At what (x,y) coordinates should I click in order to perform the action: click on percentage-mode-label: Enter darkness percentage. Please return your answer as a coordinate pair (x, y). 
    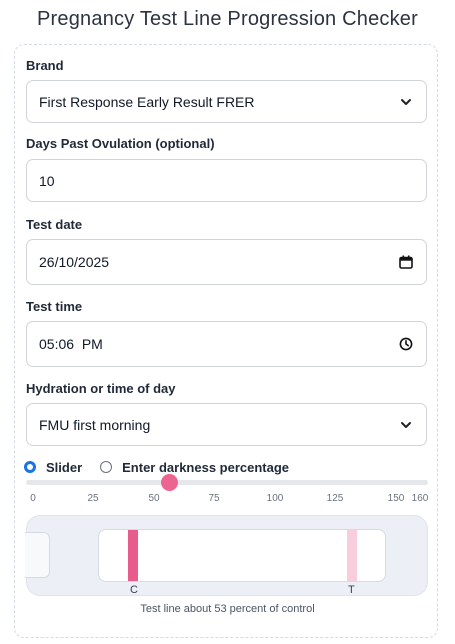
    Looking at the image, I should click on (205, 467).